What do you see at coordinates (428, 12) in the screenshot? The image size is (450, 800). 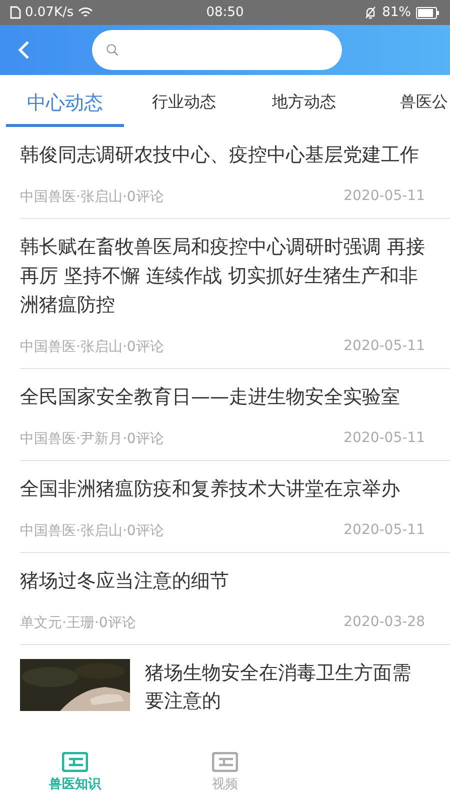 I see `battery-icon` at bounding box center [428, 12].